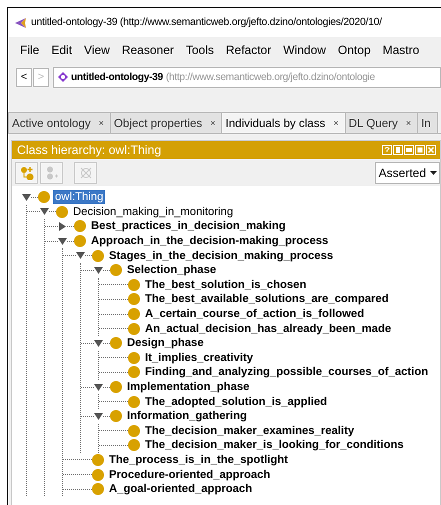  I want to click on tree-item: A_certain_course_of_action_is_followed, so click(254, 314).